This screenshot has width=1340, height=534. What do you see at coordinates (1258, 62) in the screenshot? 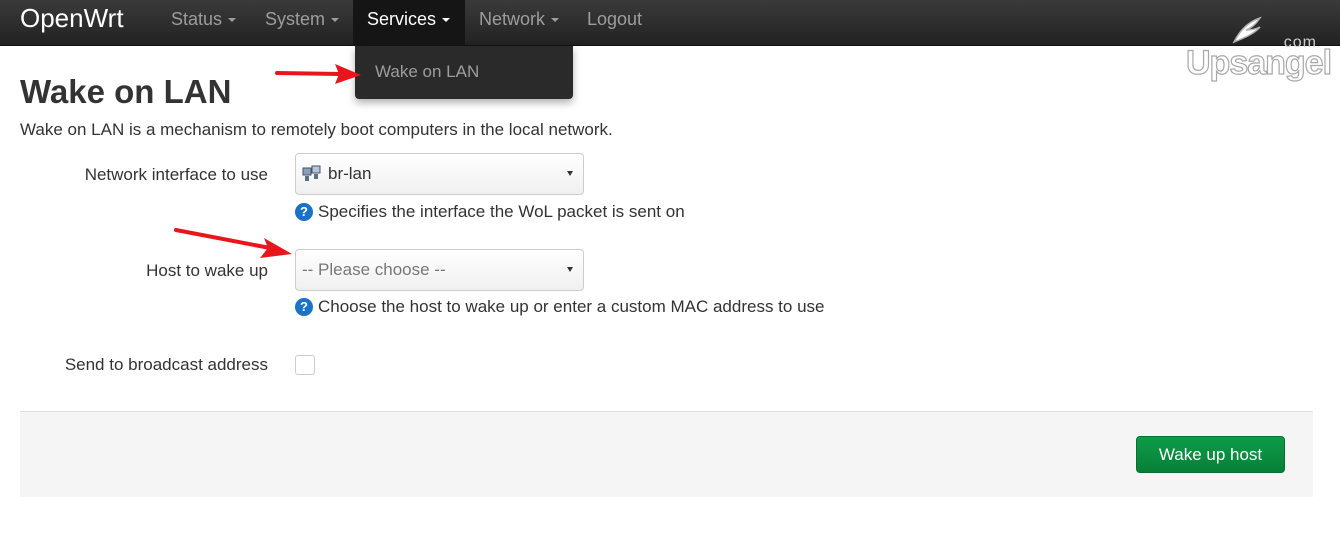
I see `watermark-text: Upsangel` at bounding box center [1258, 62].